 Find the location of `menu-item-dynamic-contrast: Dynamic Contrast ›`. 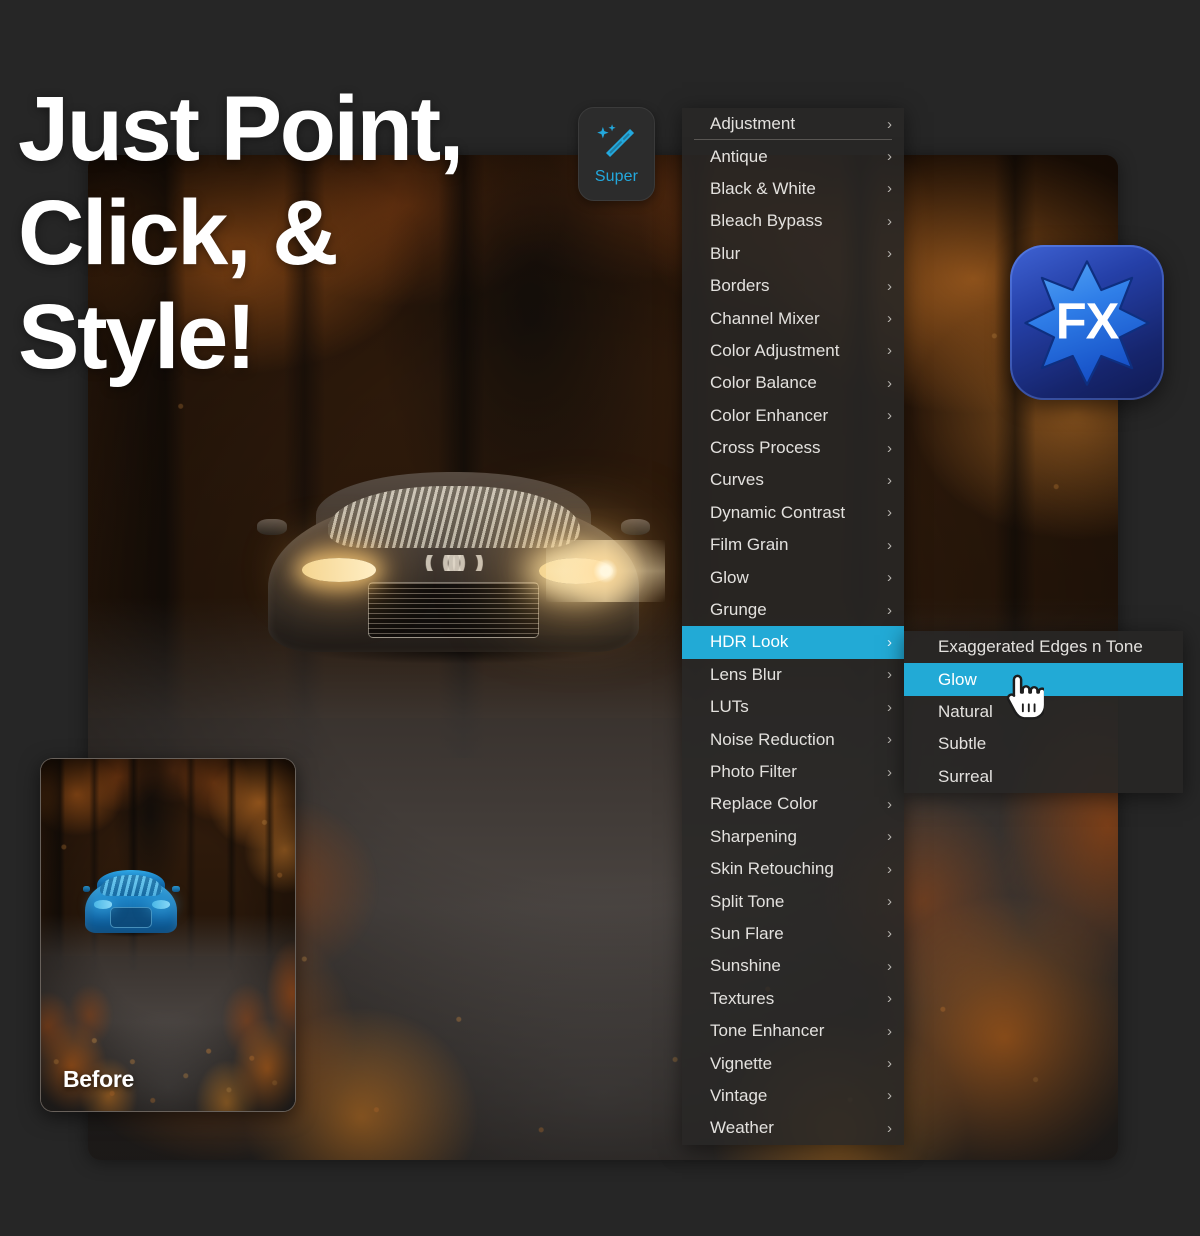

menu-item-dynamic-contrast: Dynamic Contrast › is located at coordinates (793, 513).